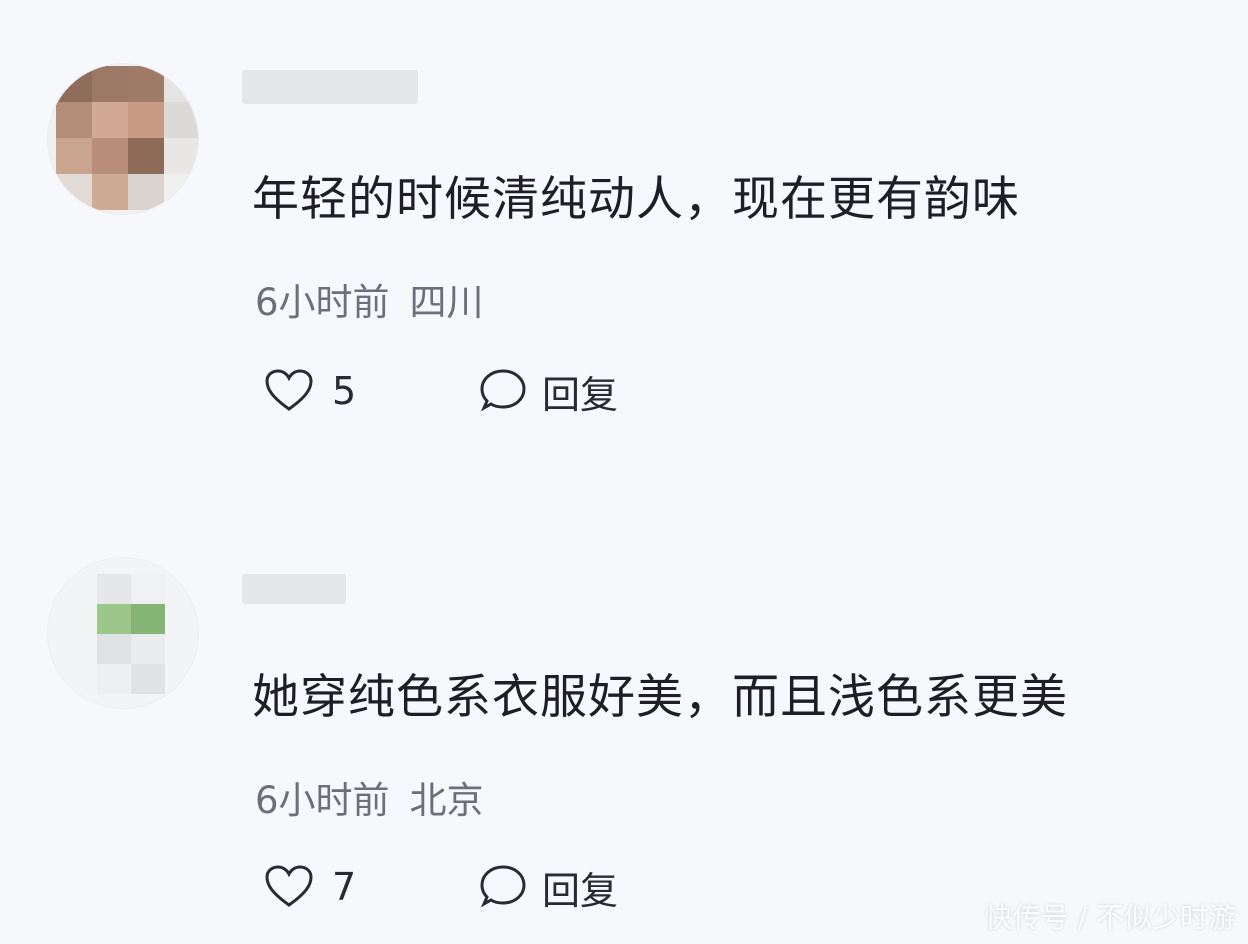 The height and width of the screenshot is (944, 1248). What do you see at coordinates (440, 391) in the screenshot?
I see `comment-actions: 5 回复` at bounding box center [440, 391].